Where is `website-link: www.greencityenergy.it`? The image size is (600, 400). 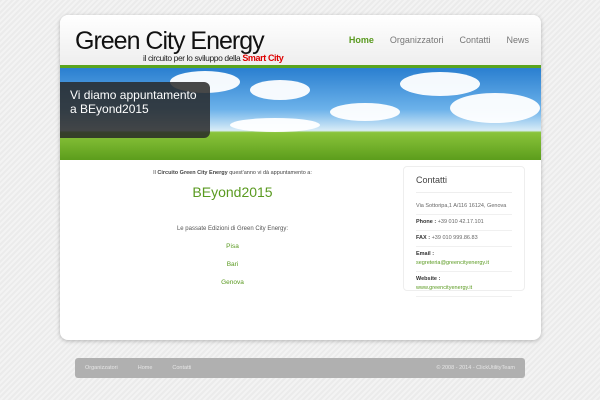 website-link: www.greencityenergy.it is located at coordinates (444, 288).